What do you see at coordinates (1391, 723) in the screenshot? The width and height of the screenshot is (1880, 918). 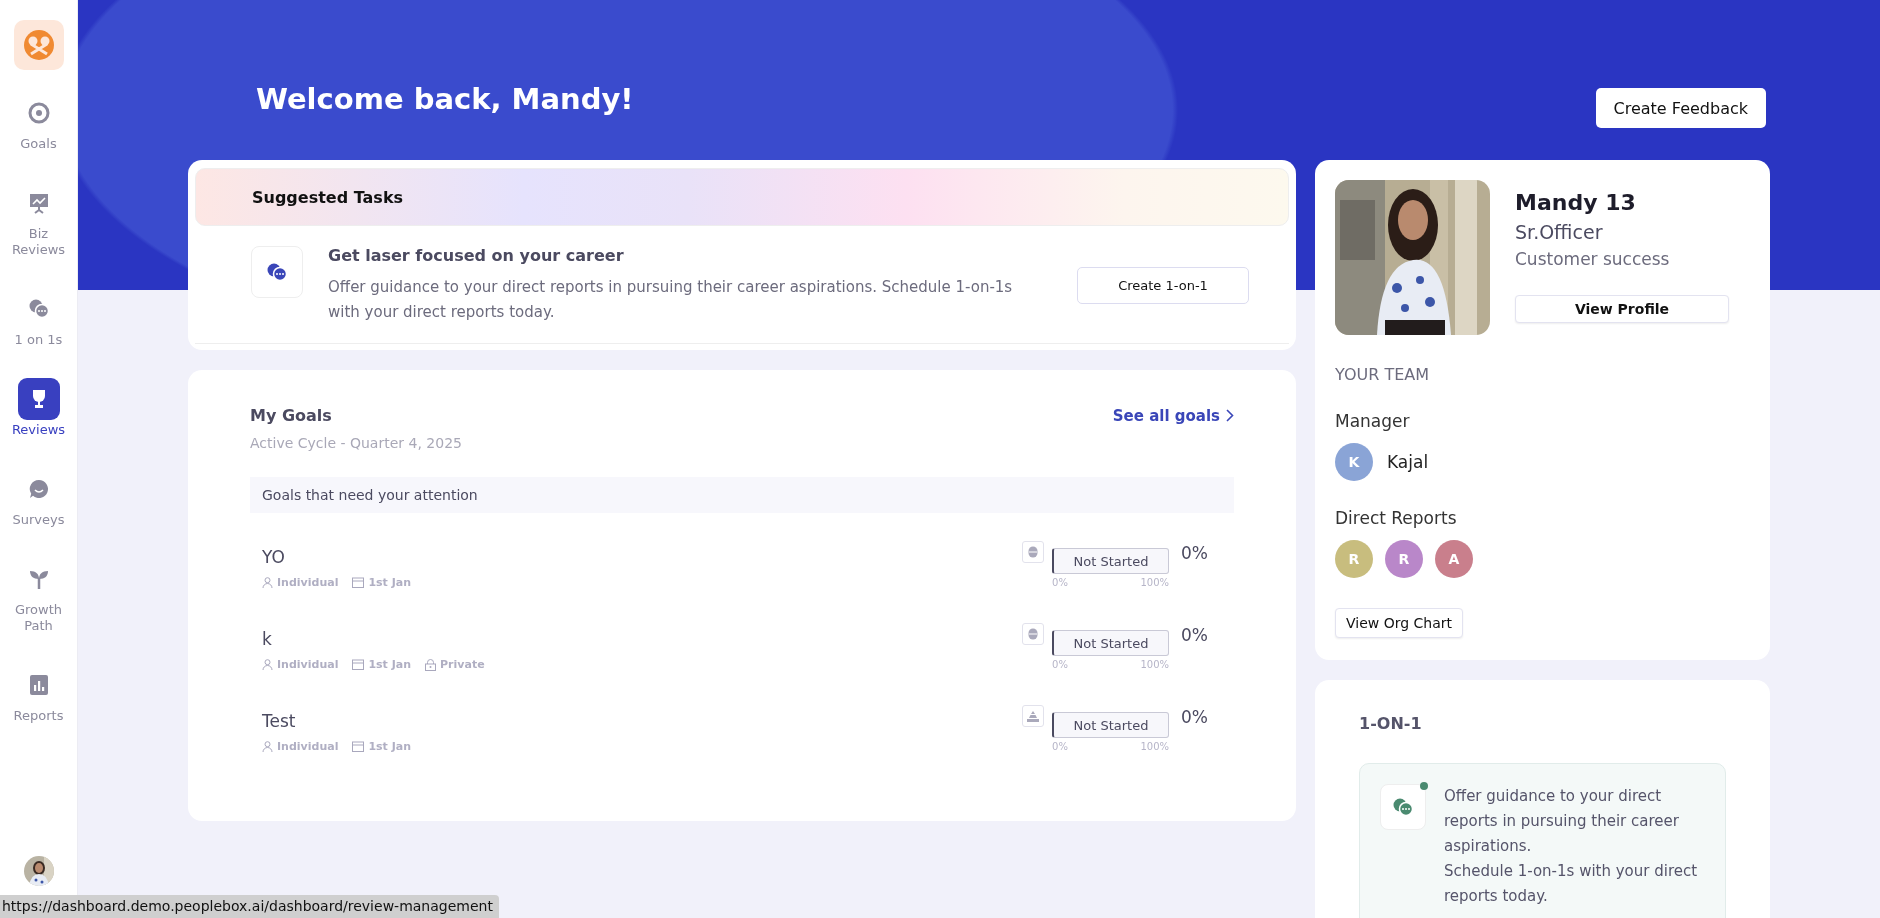 I see `one-on-one-title: 1-ON-1` at bounding box center [1391, 723].